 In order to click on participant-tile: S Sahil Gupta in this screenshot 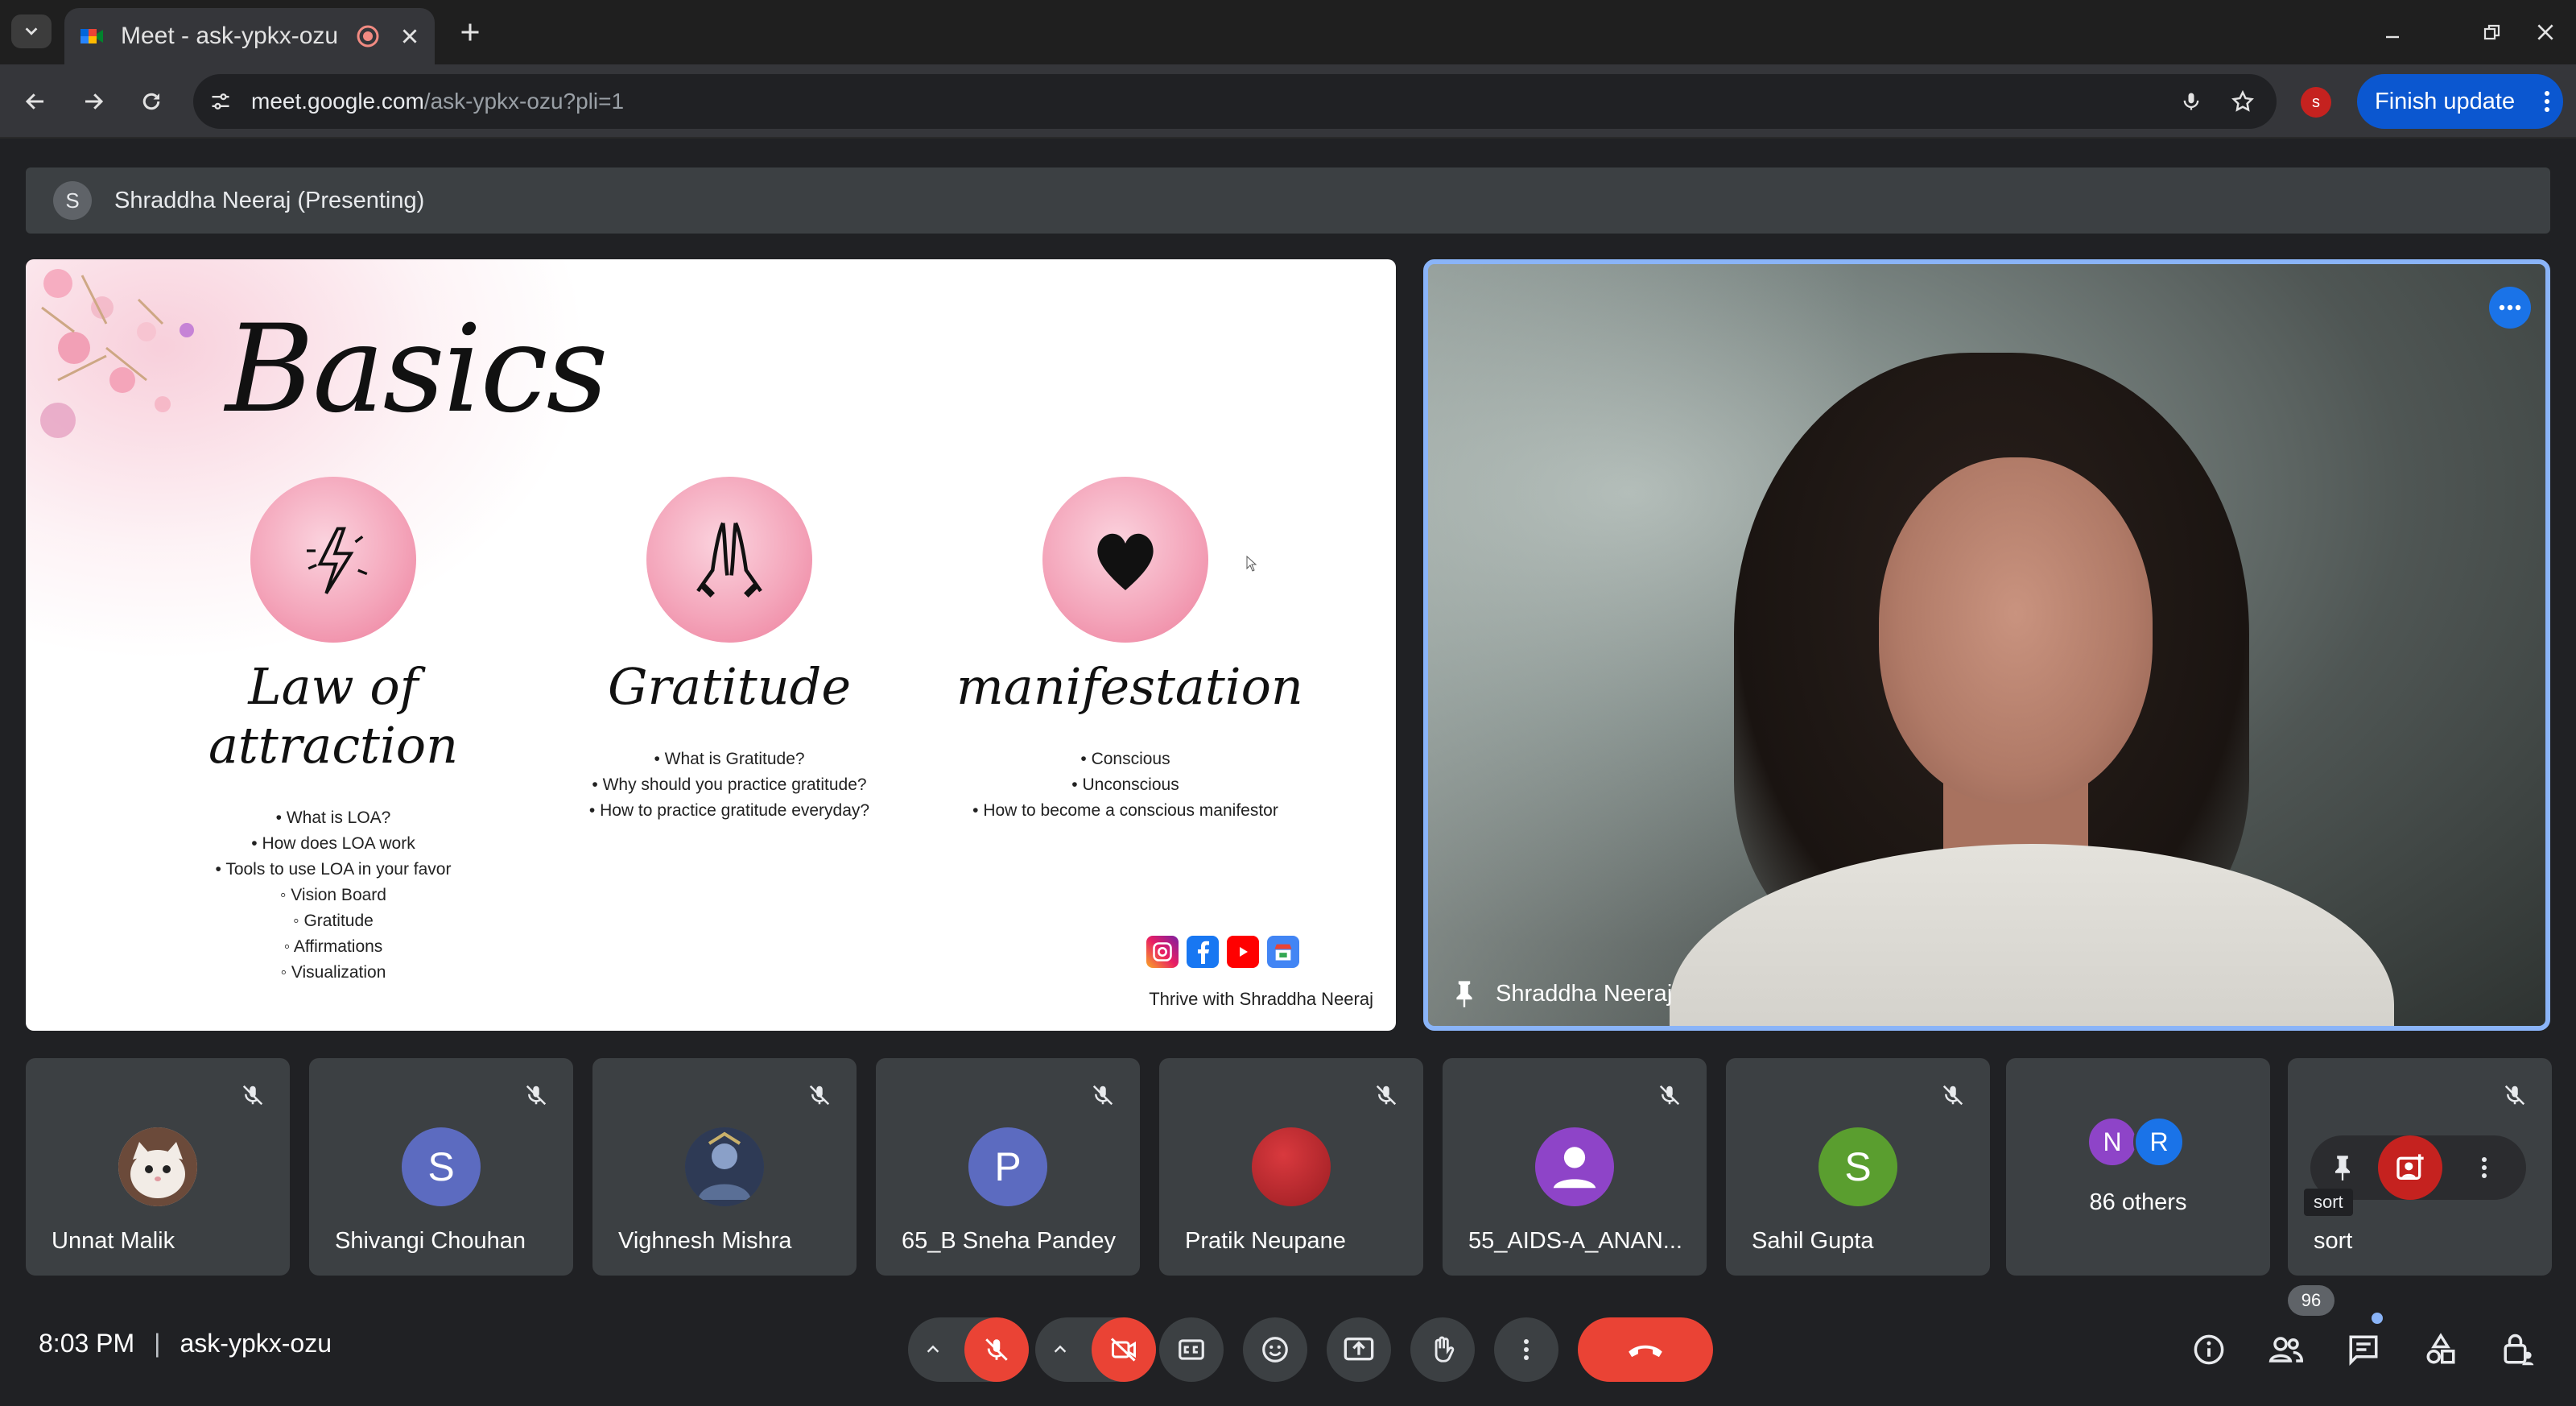, I will do `click(1858, 1167)`.